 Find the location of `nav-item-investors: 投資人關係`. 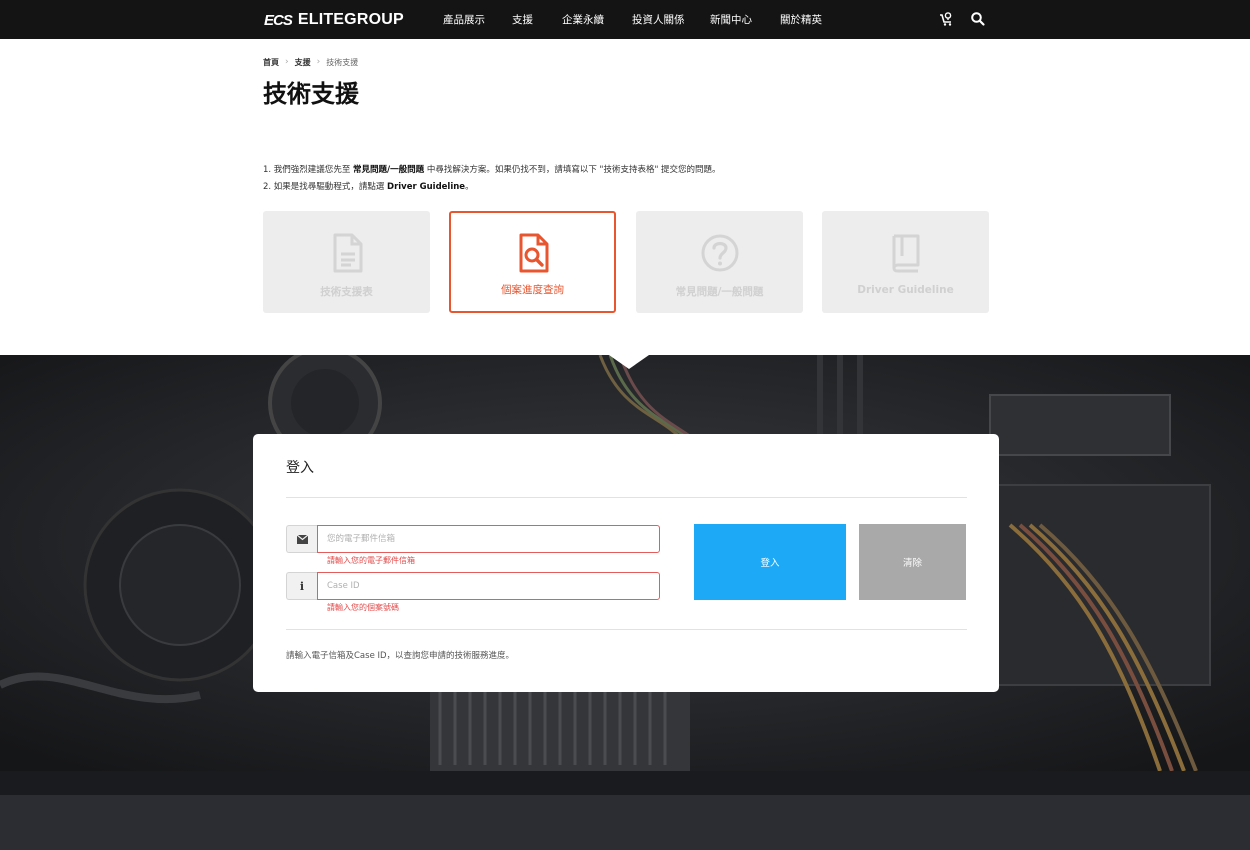

nav-item-investors: 投資人關係 is located at coordinates (658, 20).